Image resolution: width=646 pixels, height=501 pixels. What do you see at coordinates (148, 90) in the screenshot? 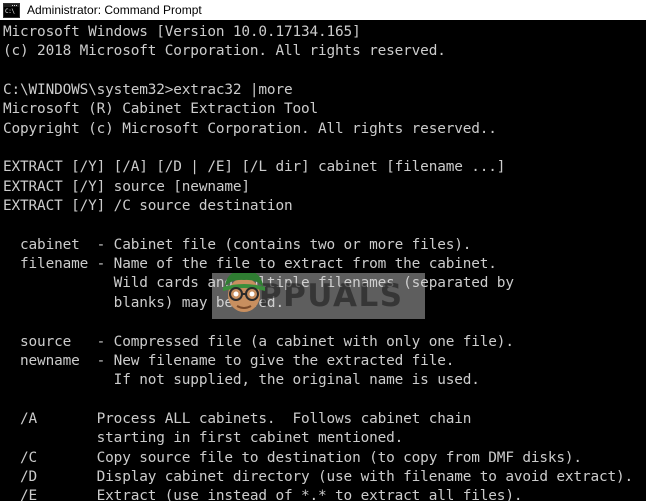
I see `console-line: C:\WINDOWS\system32>extrac32 |more` at bounding box center [148, 90].